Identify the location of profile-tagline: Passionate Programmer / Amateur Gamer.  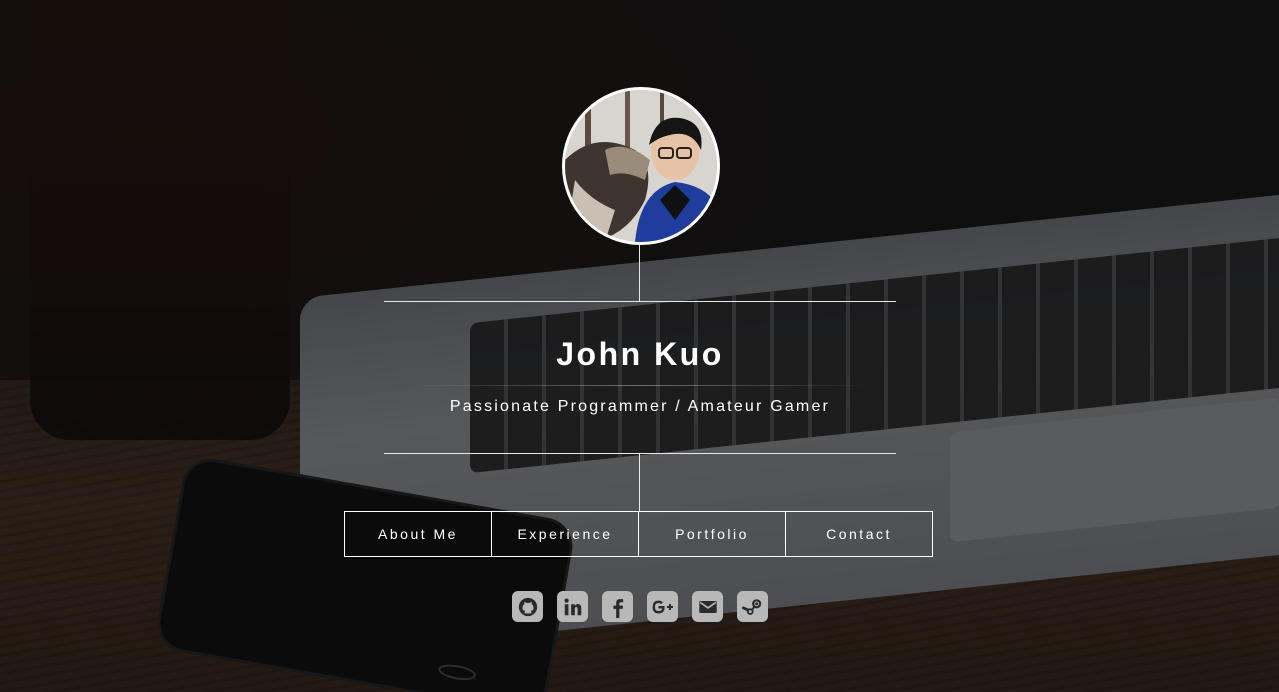
(640, 406).